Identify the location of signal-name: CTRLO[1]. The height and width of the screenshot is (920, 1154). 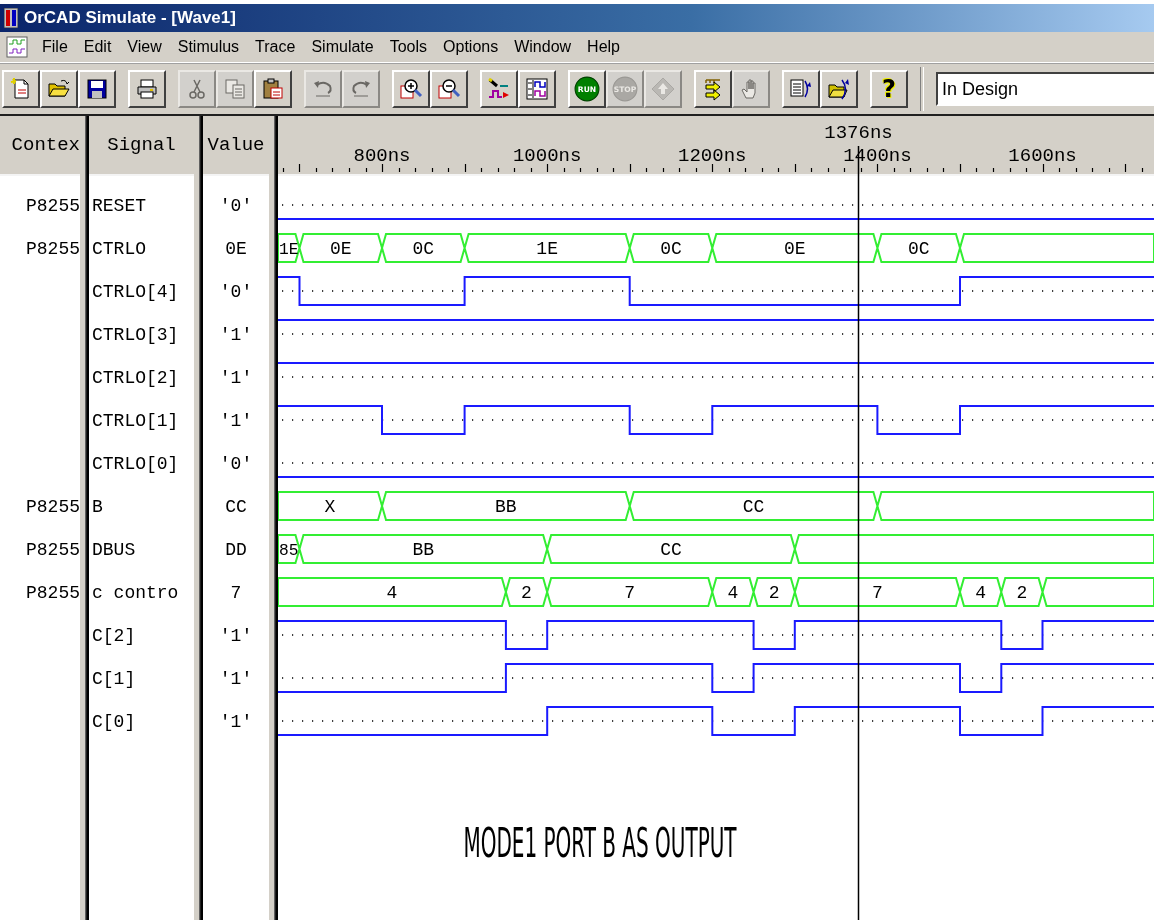
(135, 420).